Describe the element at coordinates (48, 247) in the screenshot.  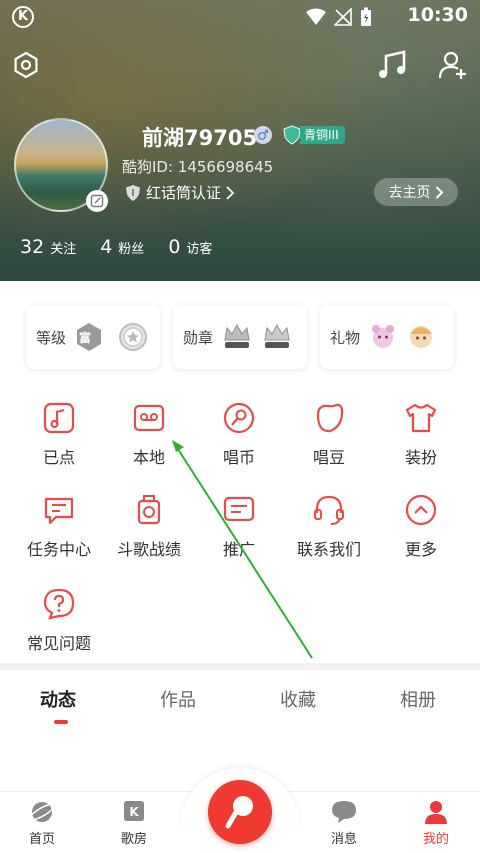
I see `stat-following: 32 关注` at that location.